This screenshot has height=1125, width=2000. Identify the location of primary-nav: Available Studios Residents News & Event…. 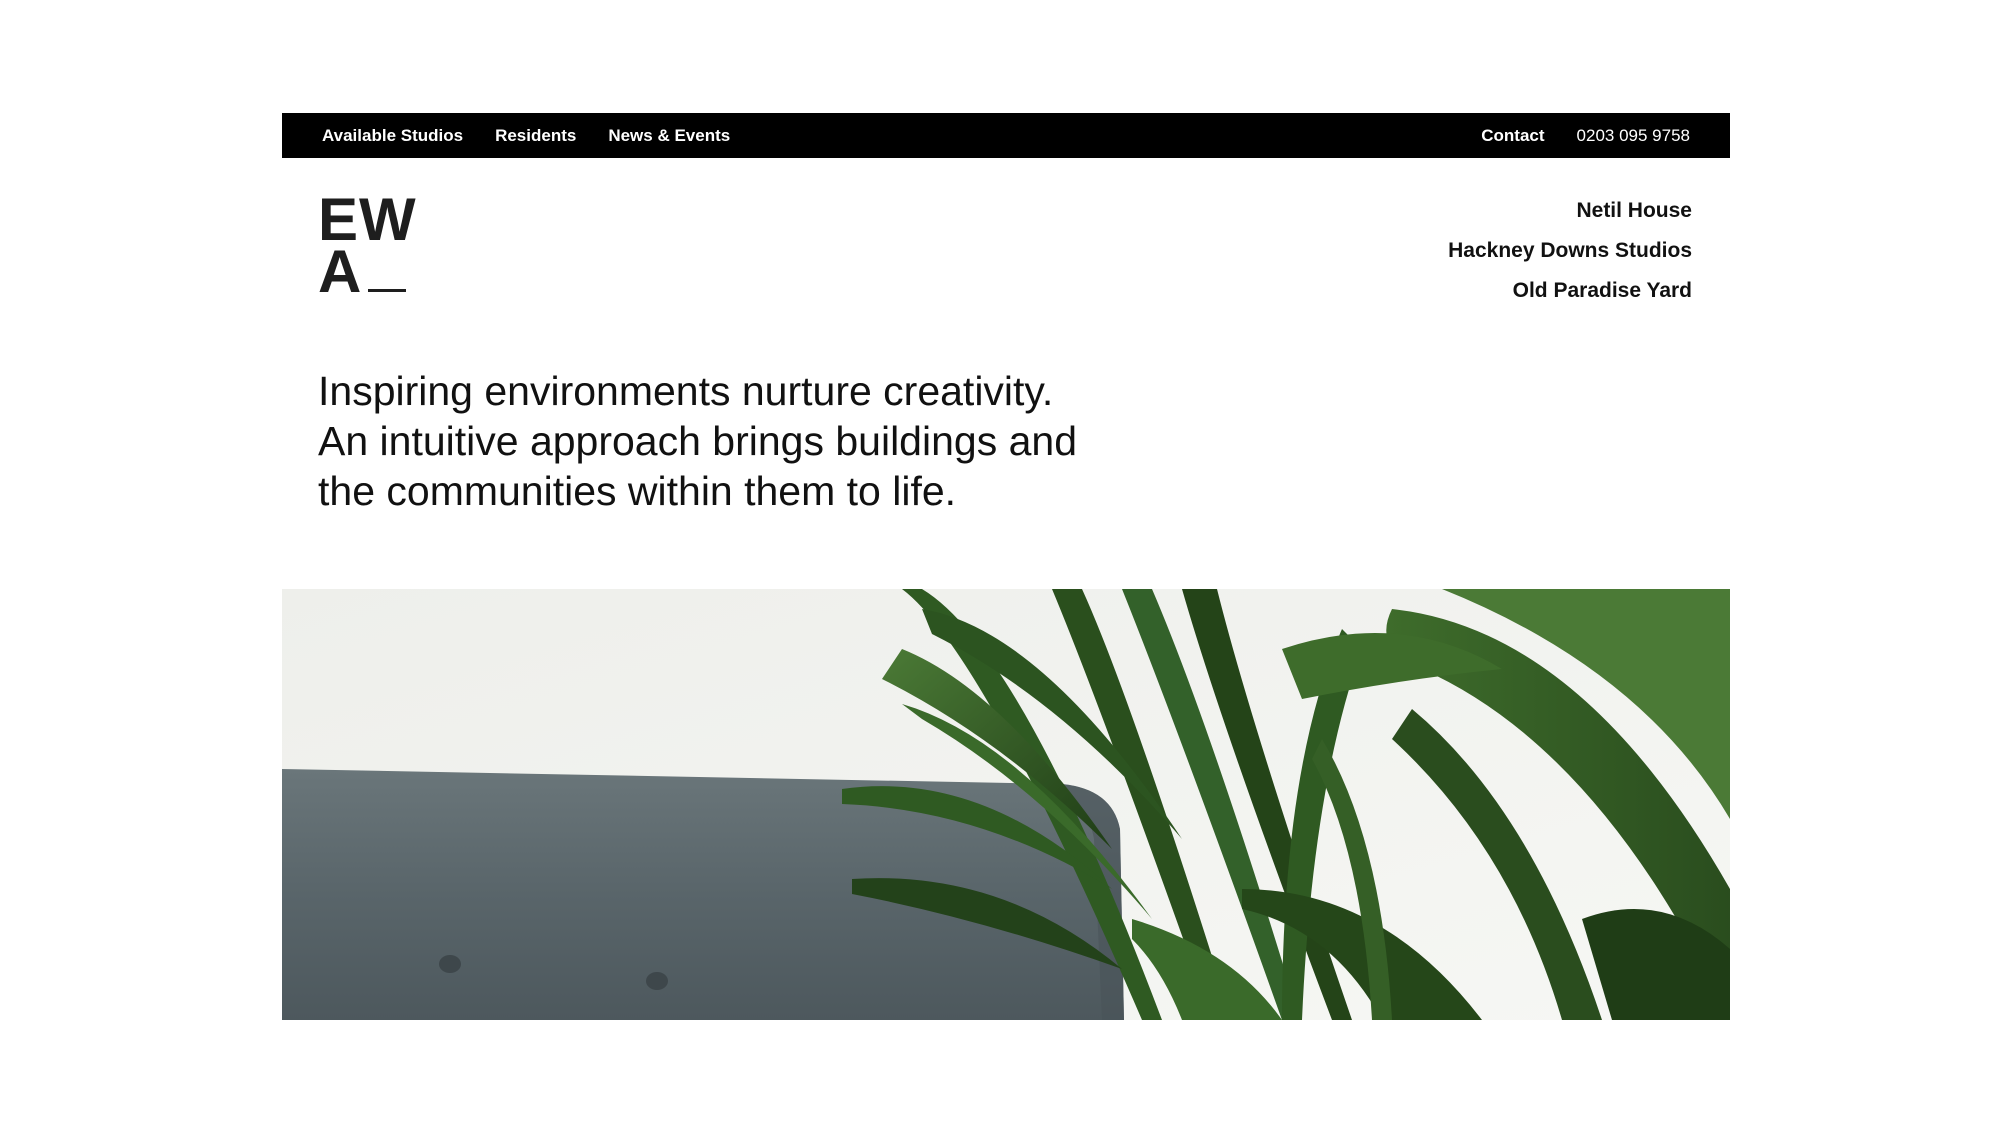
(542, 136).